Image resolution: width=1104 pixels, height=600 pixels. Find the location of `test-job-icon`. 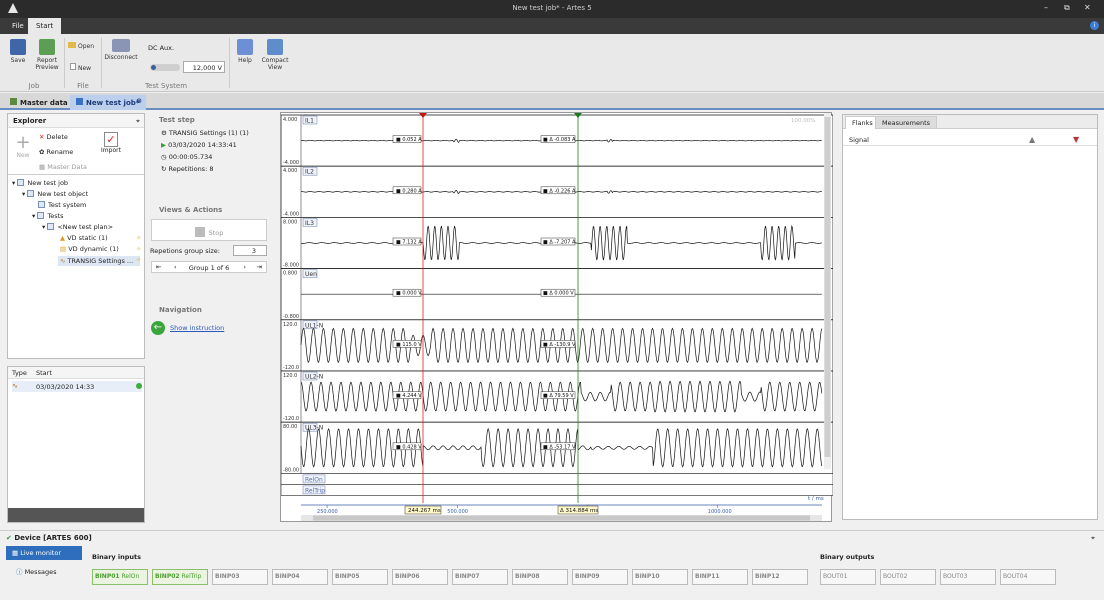

test-job-icon is located at coordinates (79, 101).